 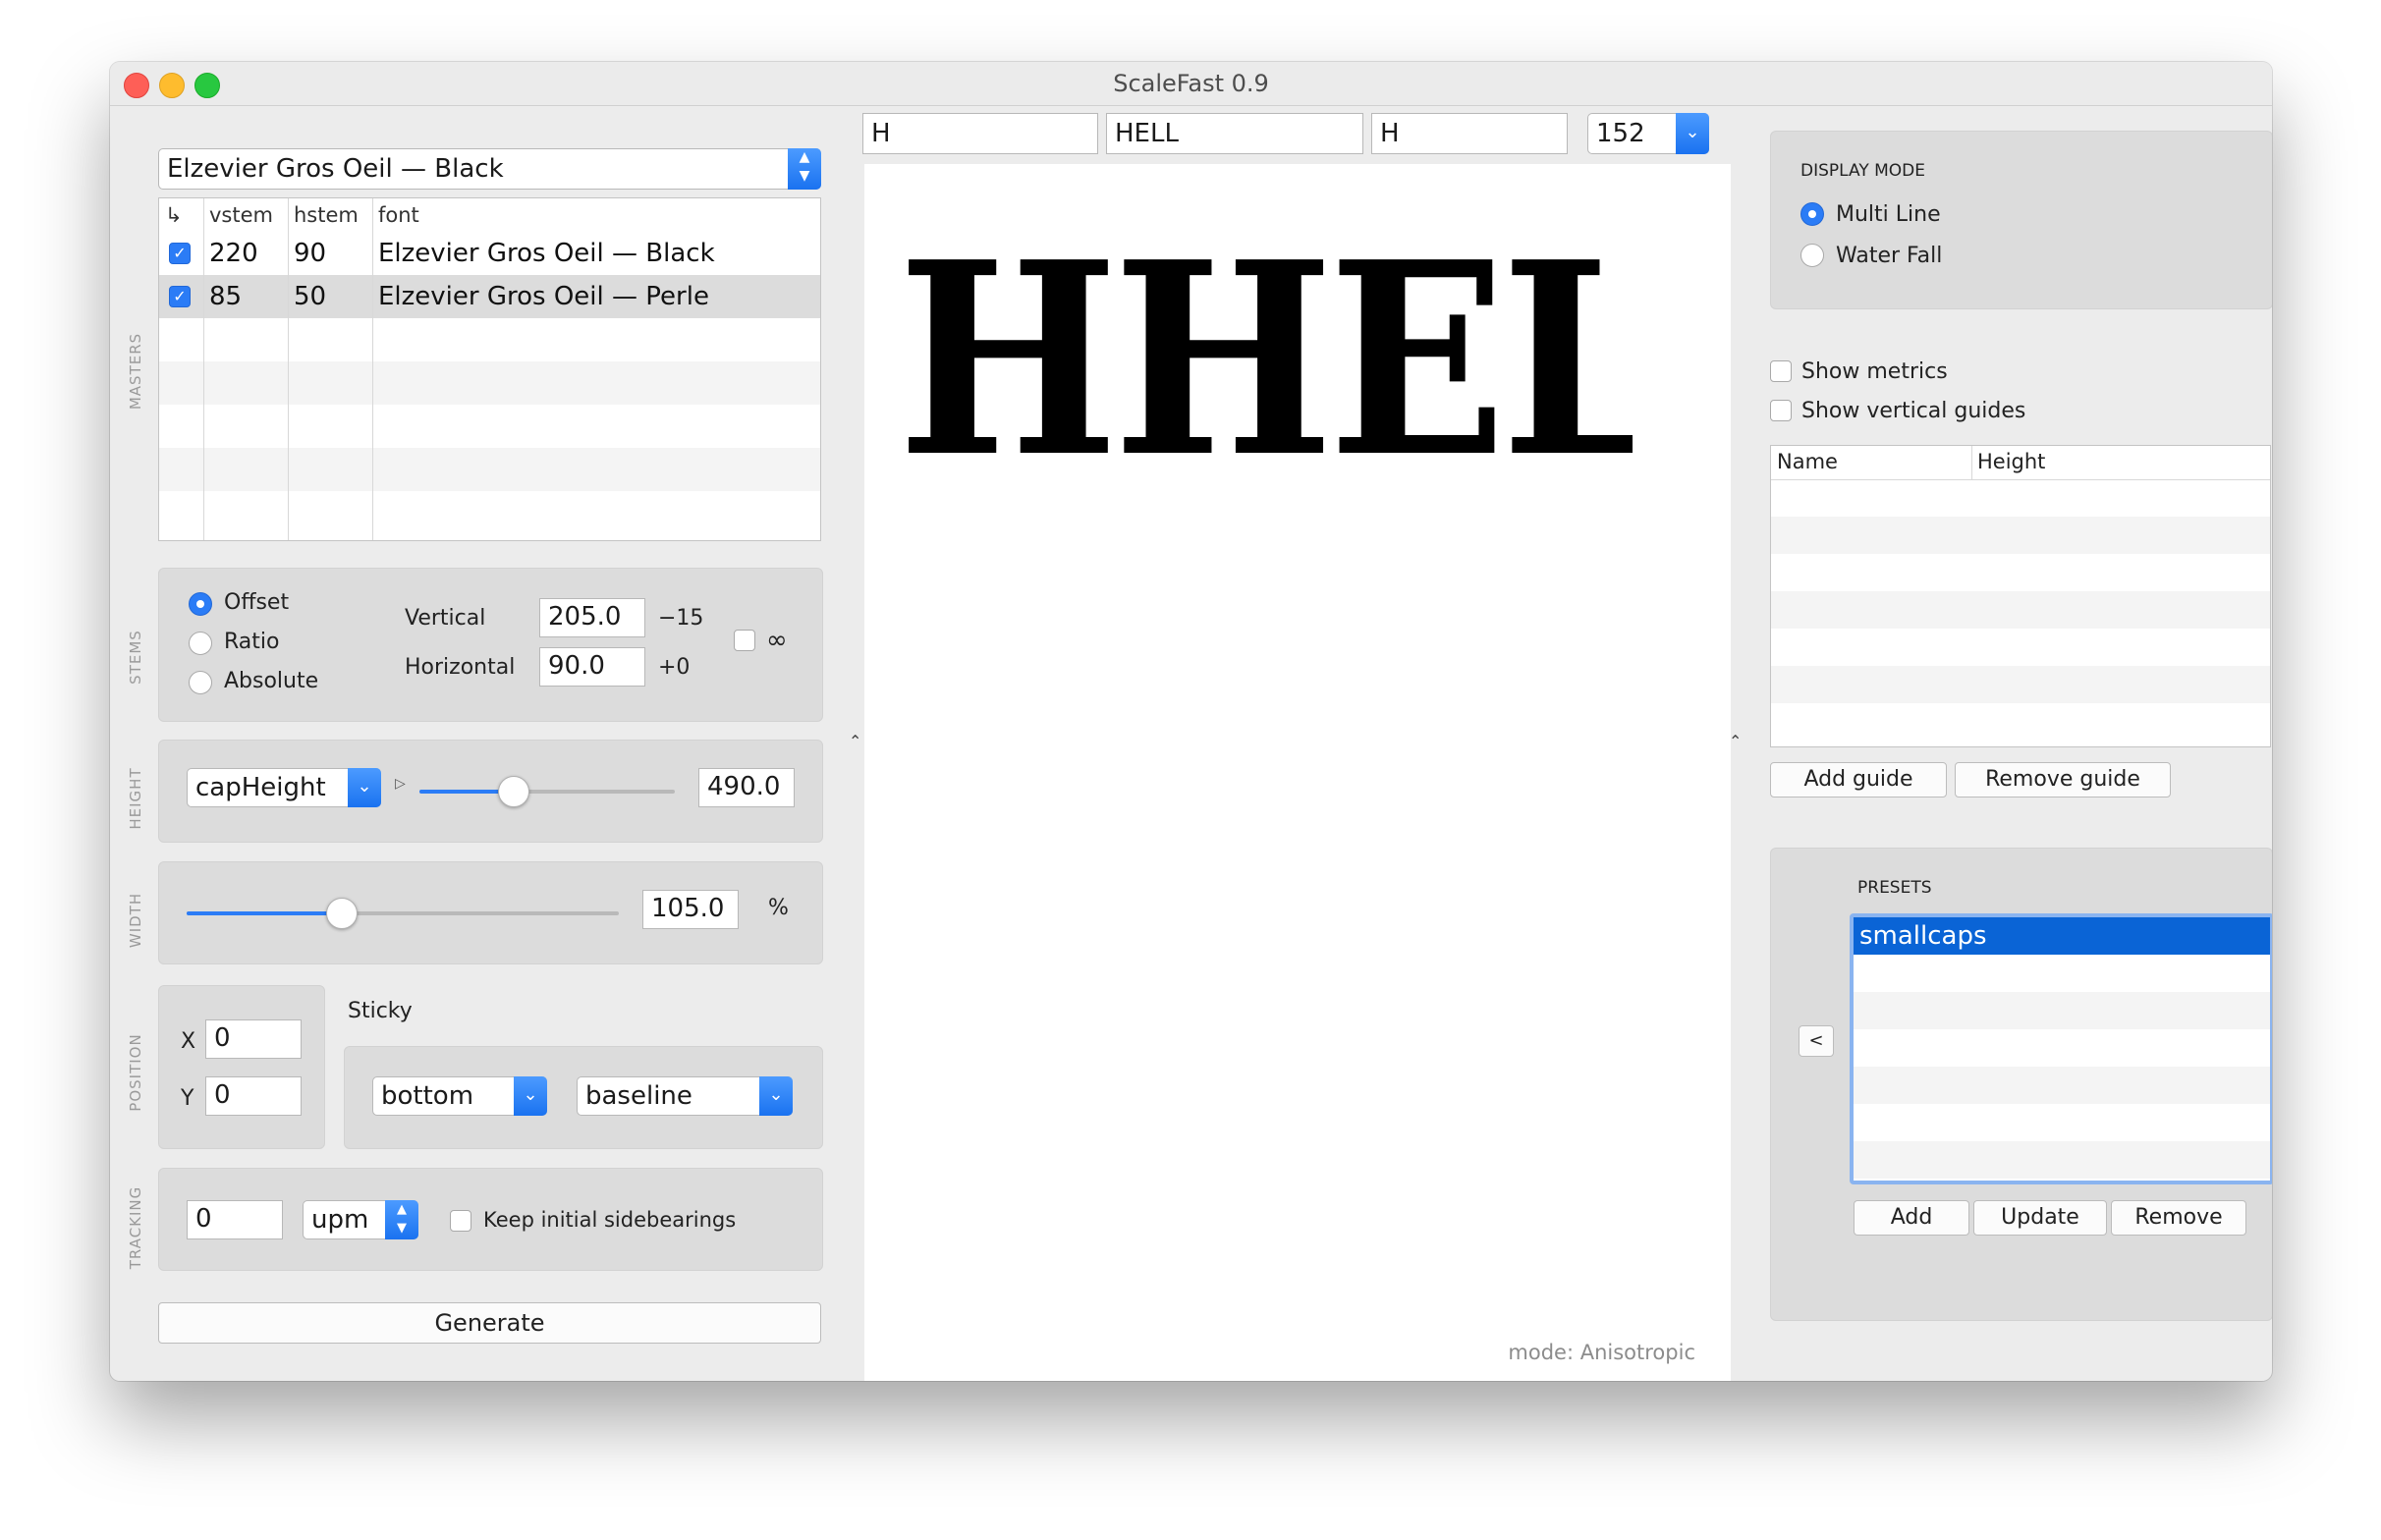 I want to click on remove-preset-button: Remove, so click(x=2178, y=1218).